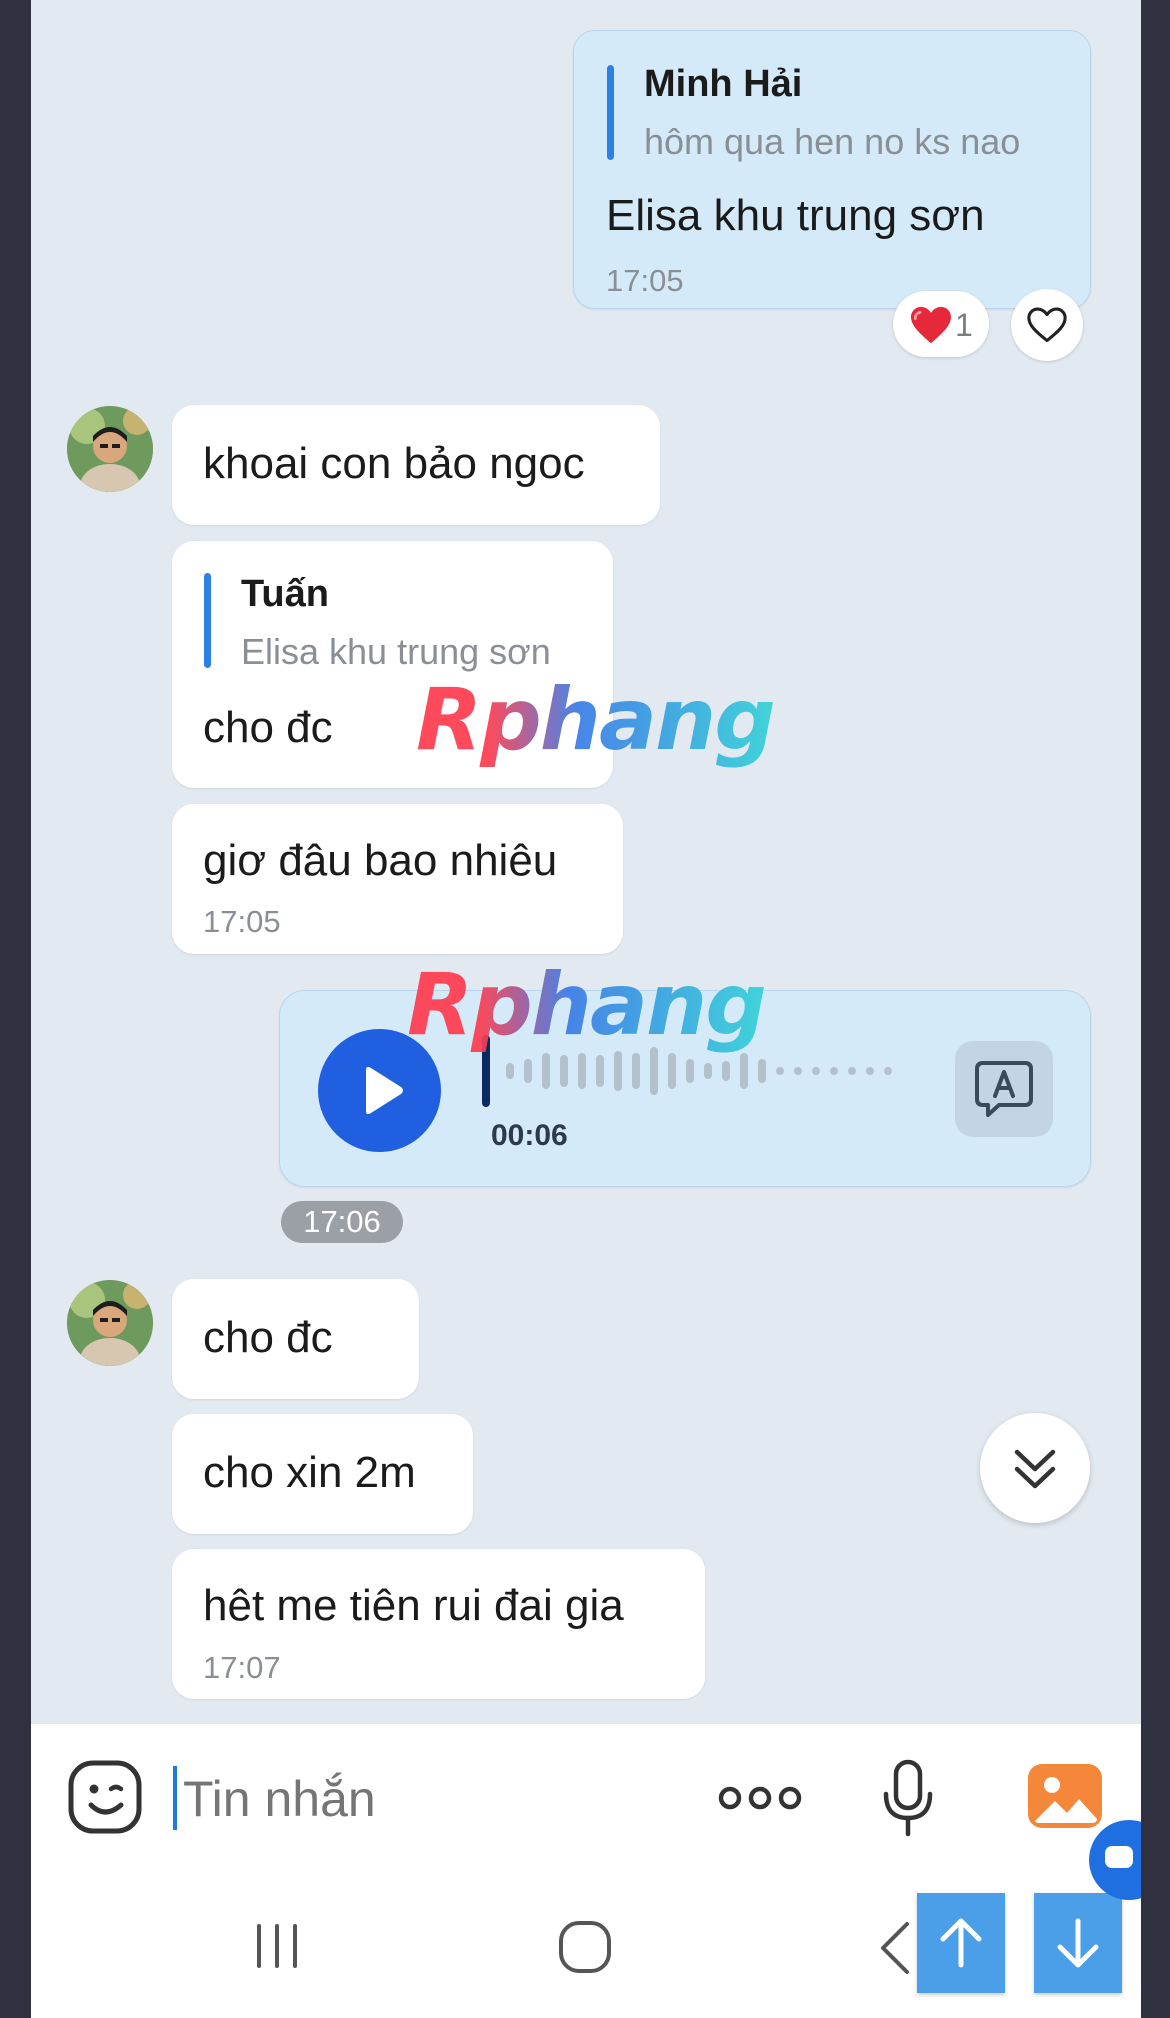 Image resolution: width=1170 pixels, height=2018 pixels. Describe the element at coordinates (394, 463) in the screenshot. I see `message-text: khoai con bảo ngoc` at that location.